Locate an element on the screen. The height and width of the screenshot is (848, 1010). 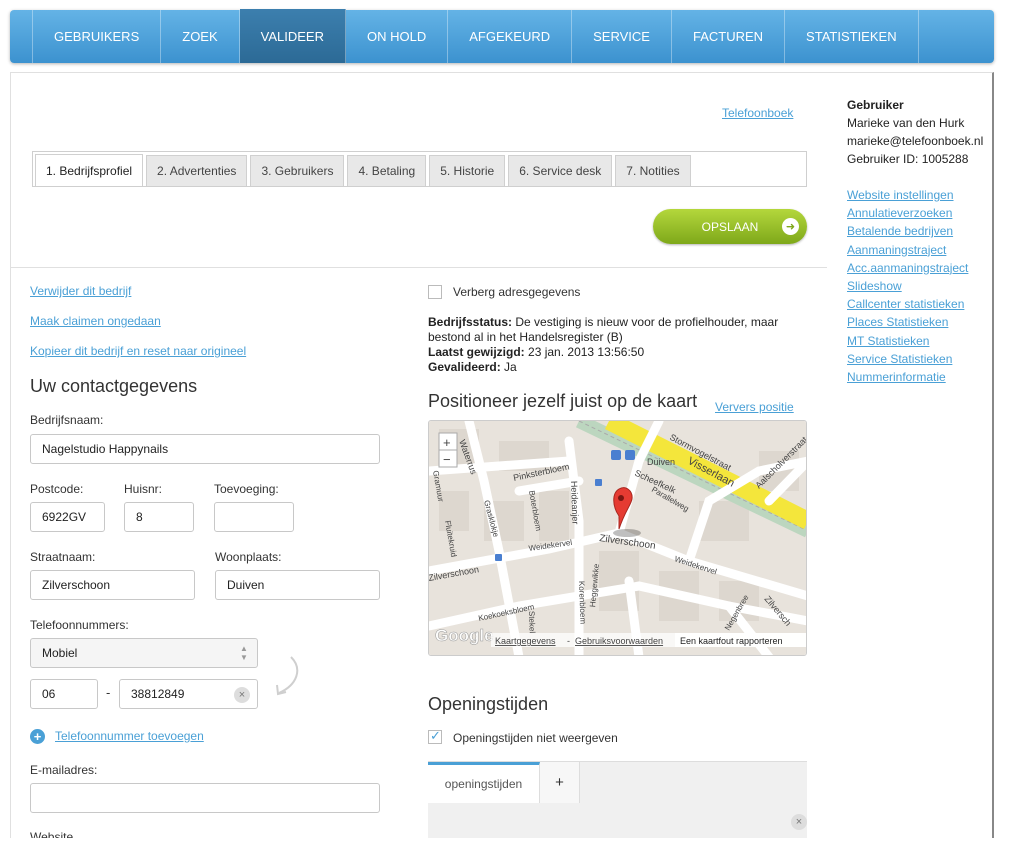
phone-prefix-input: 06 is located at coordinates (64, 694).